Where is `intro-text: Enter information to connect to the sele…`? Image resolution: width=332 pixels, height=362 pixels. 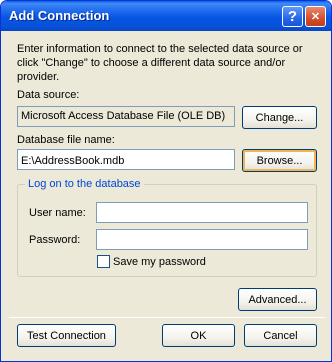
intro-text: Enter information to connect to the sele… is located at coordinates (160, 63).